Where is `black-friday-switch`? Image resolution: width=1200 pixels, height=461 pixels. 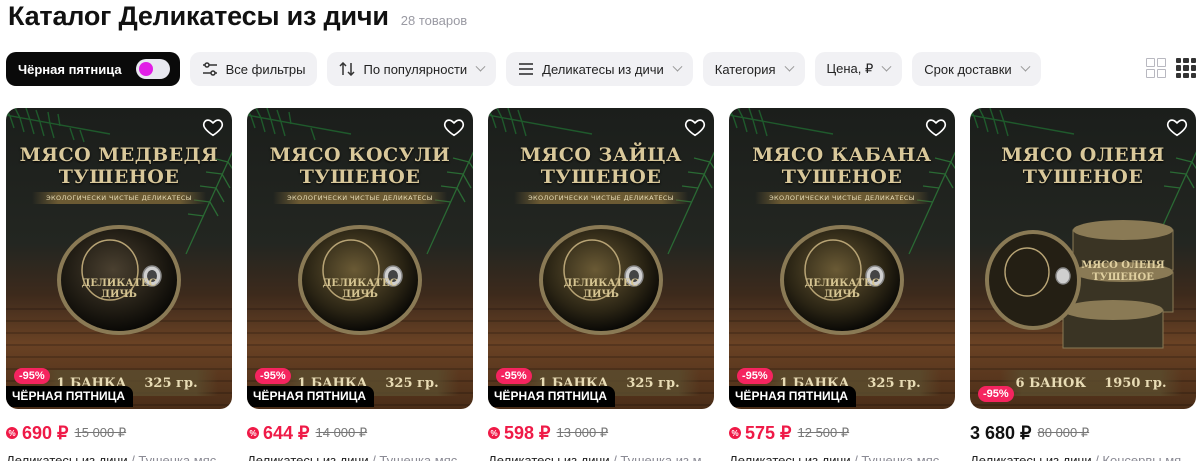
black-friday-switch is located at coordinates (152, 69).